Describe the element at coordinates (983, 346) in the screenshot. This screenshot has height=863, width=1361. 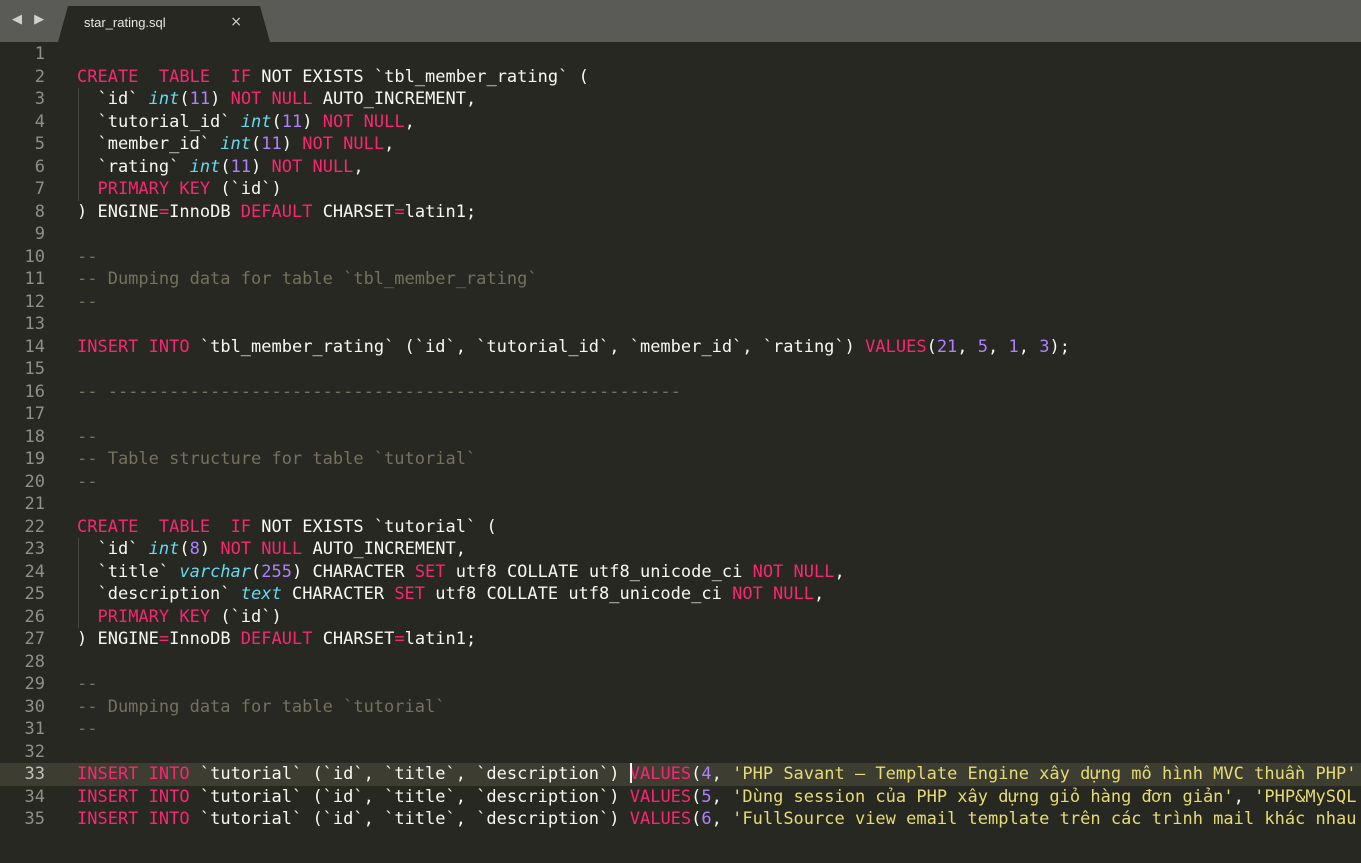
I see `code-token: 5` at that location.